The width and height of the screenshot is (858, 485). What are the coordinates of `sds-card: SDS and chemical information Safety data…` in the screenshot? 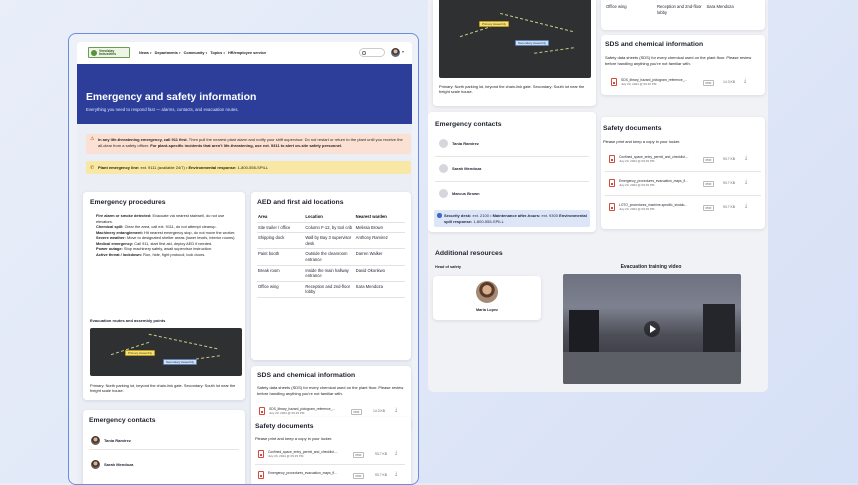 It's located at (683, 65).